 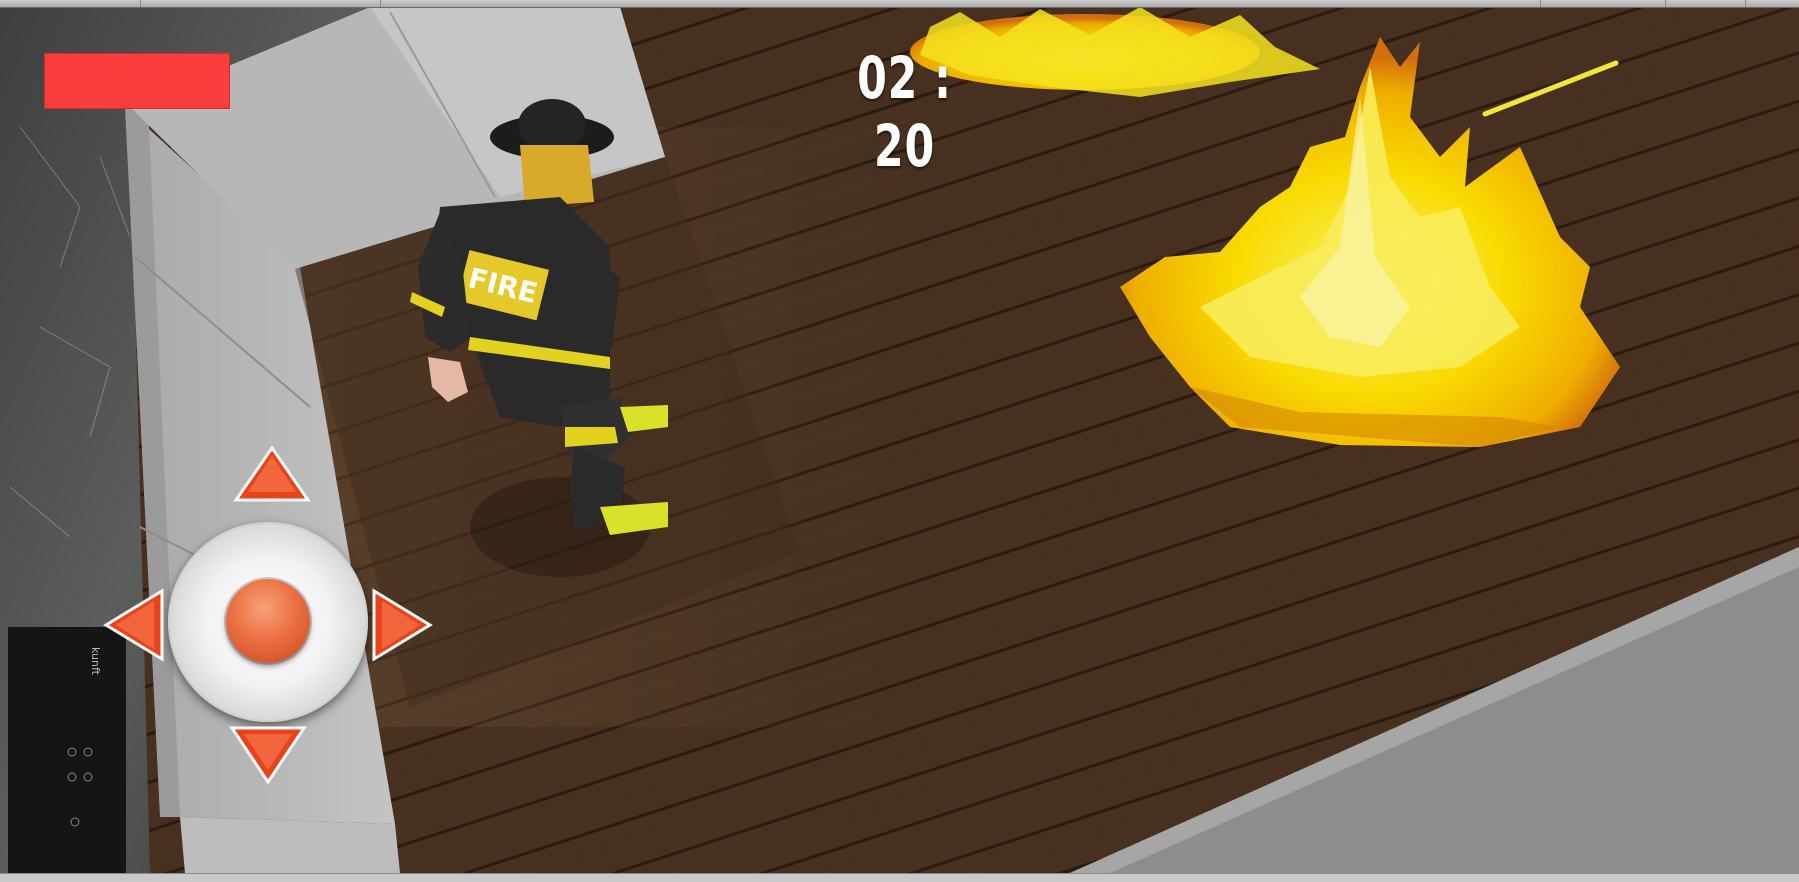 I want to click on editor-bottom-bar, so click(x=899, y=877).